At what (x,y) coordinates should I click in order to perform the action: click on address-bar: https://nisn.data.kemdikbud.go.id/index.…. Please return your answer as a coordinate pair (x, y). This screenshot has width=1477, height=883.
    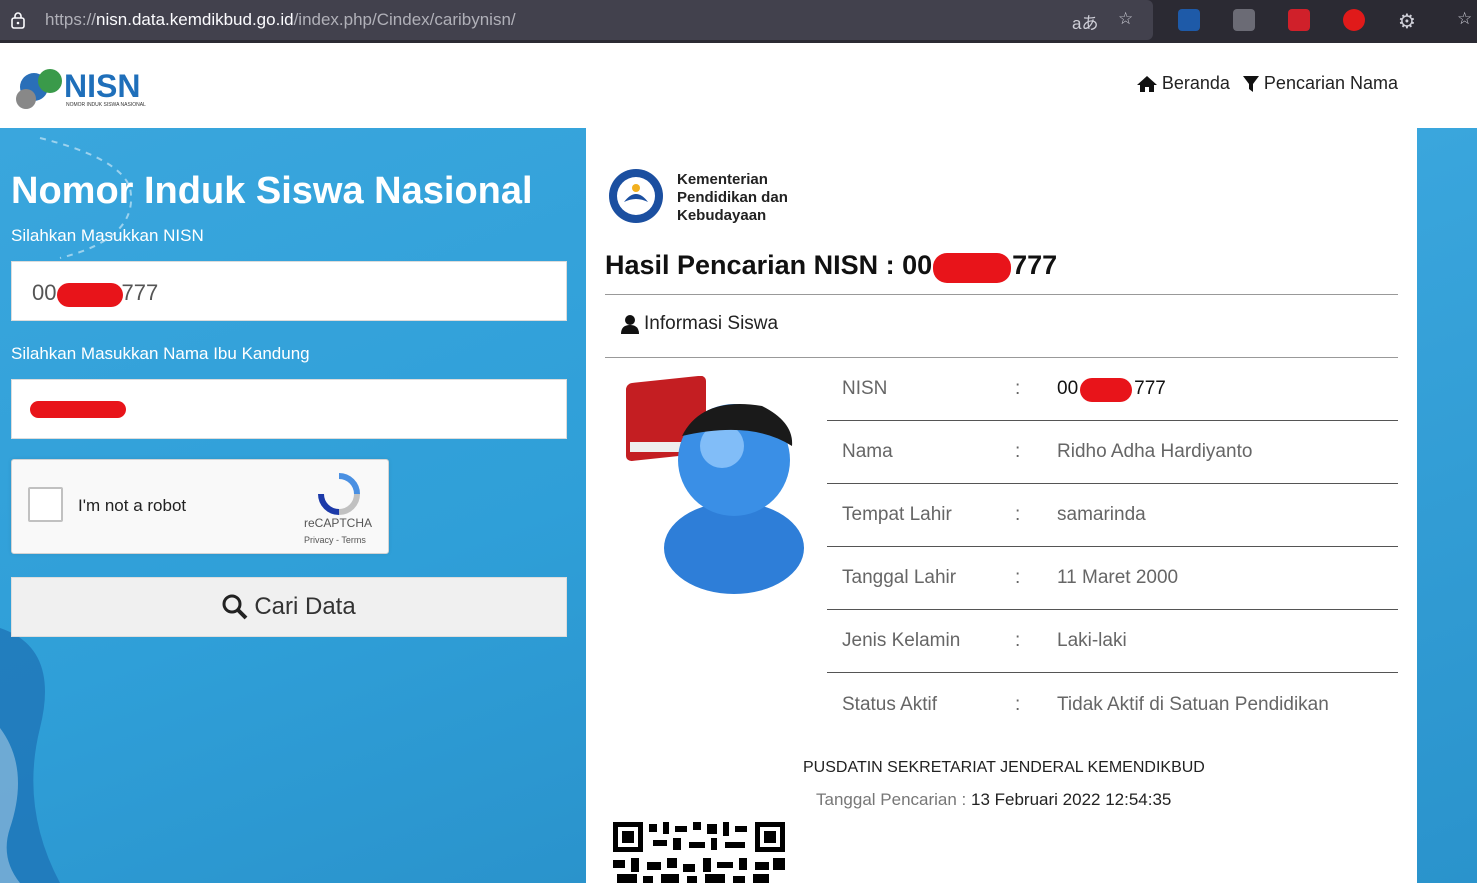
    Looking at the image, I should click on (576, 20).